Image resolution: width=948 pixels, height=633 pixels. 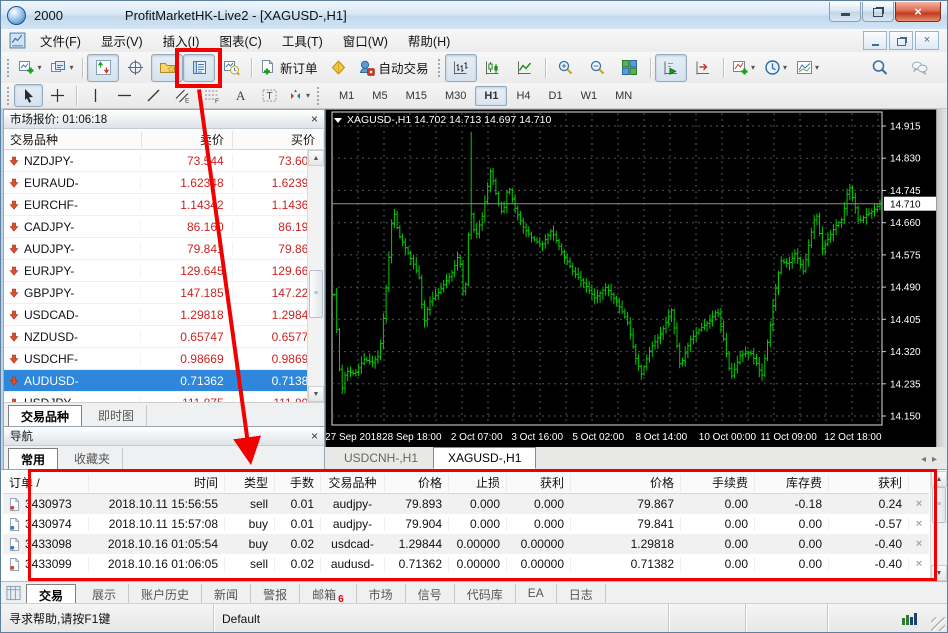 What do you see at coordinates (379, 96) in the screenshot?
I see `timeframe-m5: M5` at bounding box center [379, 96].